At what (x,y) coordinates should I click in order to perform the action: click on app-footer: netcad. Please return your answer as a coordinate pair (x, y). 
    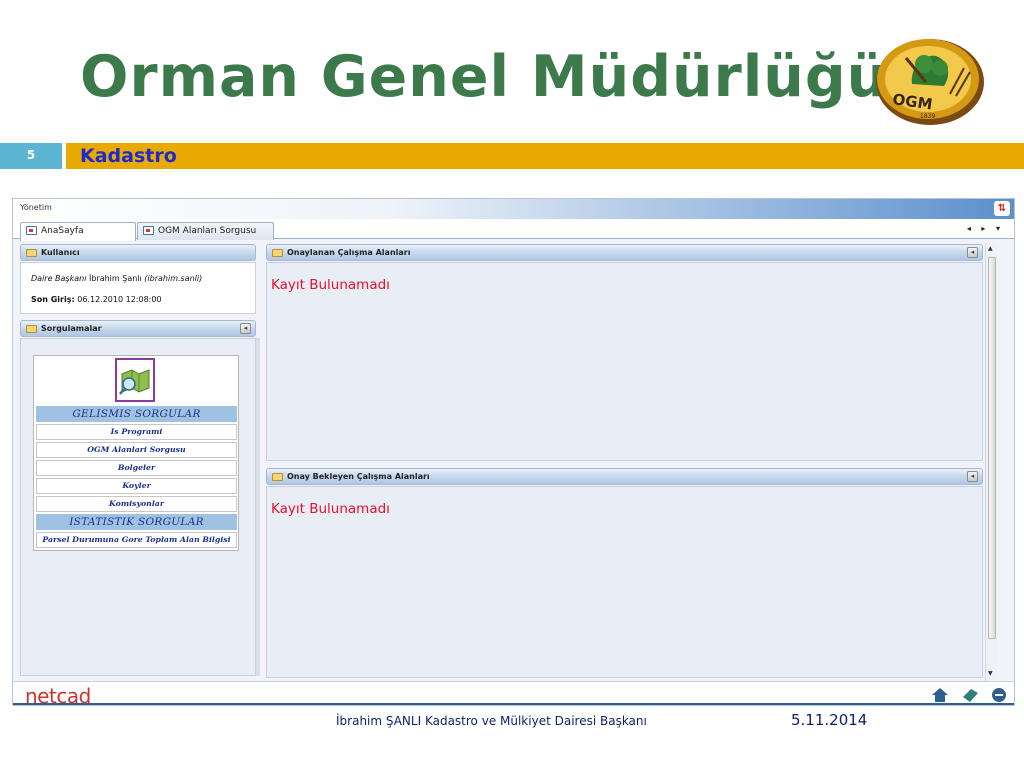
    Looking at the image, I should click on (513, 693).